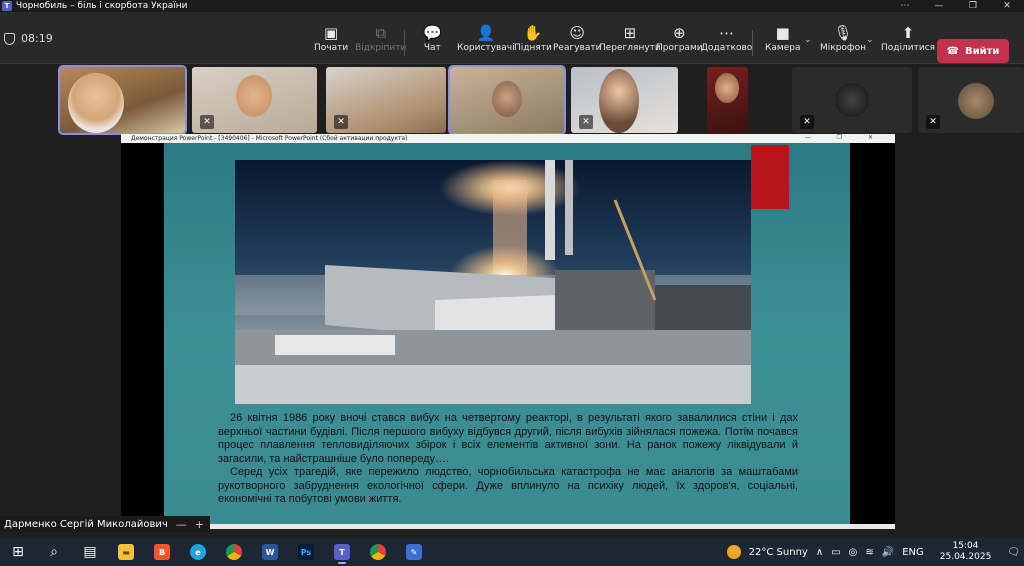 The width and height of the screenshot is (1024, 566). Describe the element at coordinates (870, 40) in the screenshot. I see `mic-options-chevron-icon: ⌄` at that location.